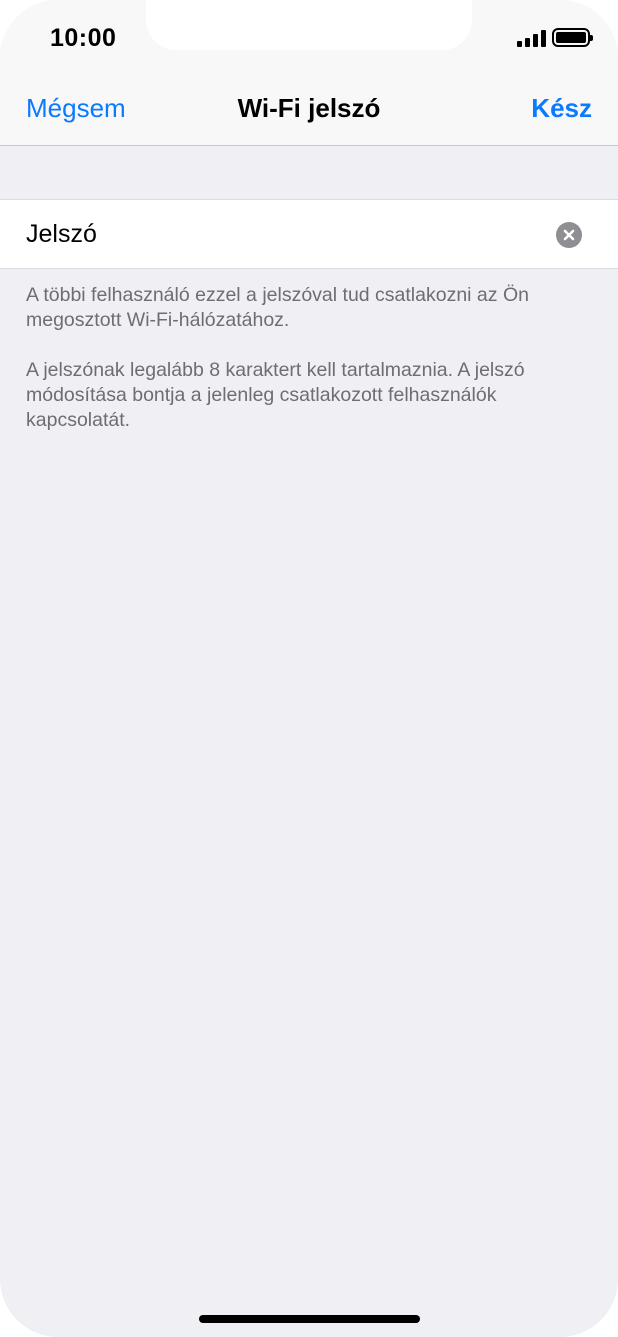  Describe the element at coordinates (276, 234) in the screenshot. I see `password-input` at that location.